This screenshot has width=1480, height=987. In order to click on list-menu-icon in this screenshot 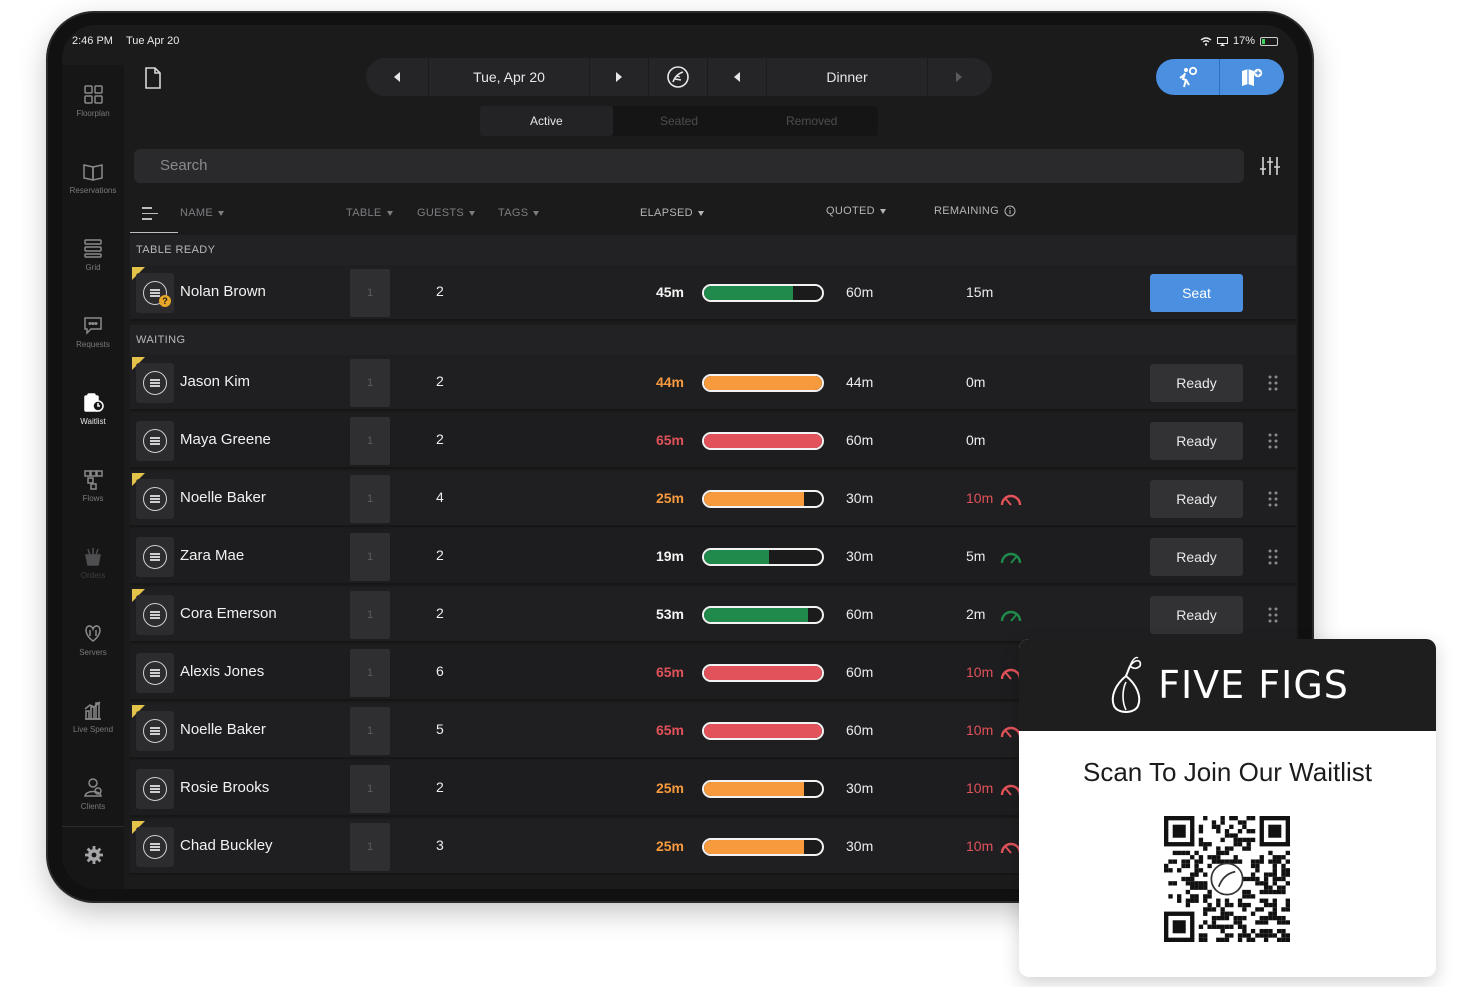, I will do `click(154, 214)`.